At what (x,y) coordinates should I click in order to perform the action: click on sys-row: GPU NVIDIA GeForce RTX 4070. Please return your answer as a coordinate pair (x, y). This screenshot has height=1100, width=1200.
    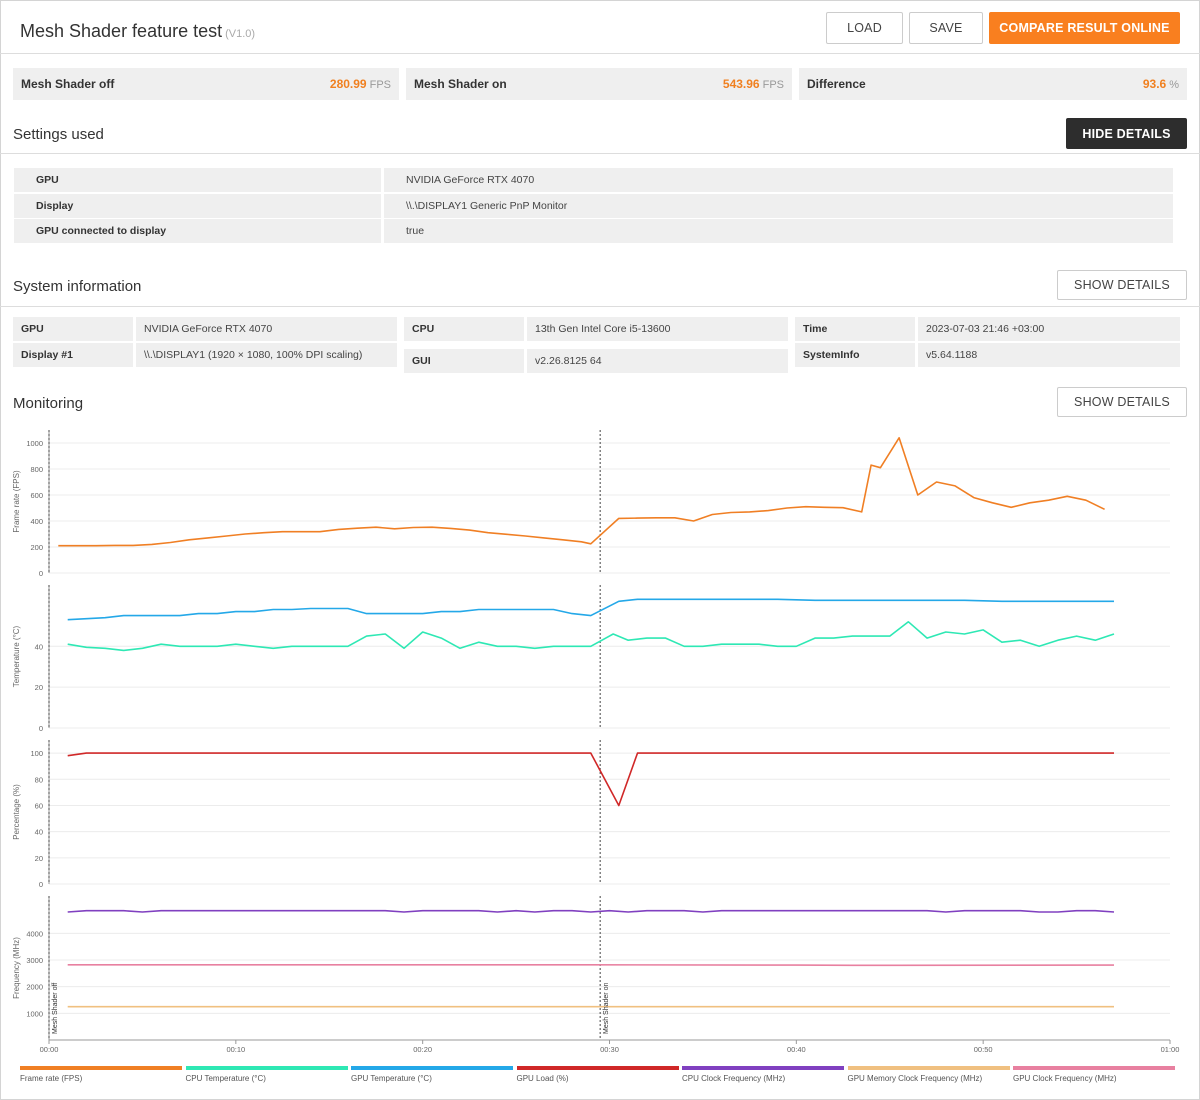
    Looking at the image, I should click on (205, 329).